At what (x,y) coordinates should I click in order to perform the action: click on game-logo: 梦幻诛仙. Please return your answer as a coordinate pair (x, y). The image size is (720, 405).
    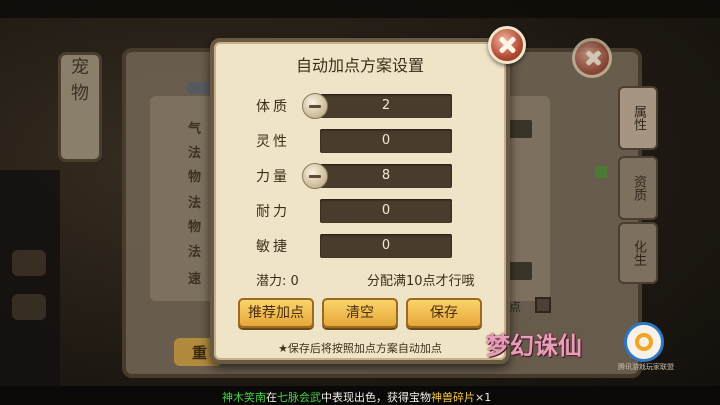
    Looking at the image, I should click on (552, 351).